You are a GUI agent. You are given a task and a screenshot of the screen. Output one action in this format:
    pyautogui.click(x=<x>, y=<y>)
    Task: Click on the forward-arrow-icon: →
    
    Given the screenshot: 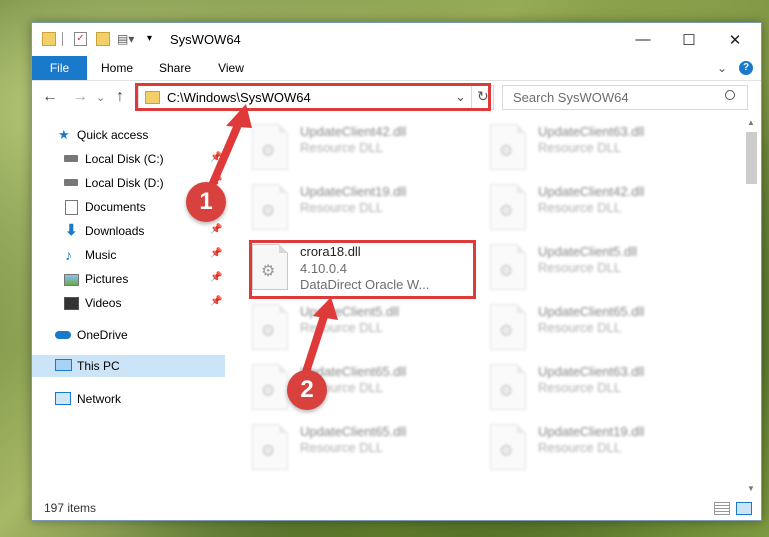 What is the action you would take?
    pyautogui.click(x=80, y=97)
    